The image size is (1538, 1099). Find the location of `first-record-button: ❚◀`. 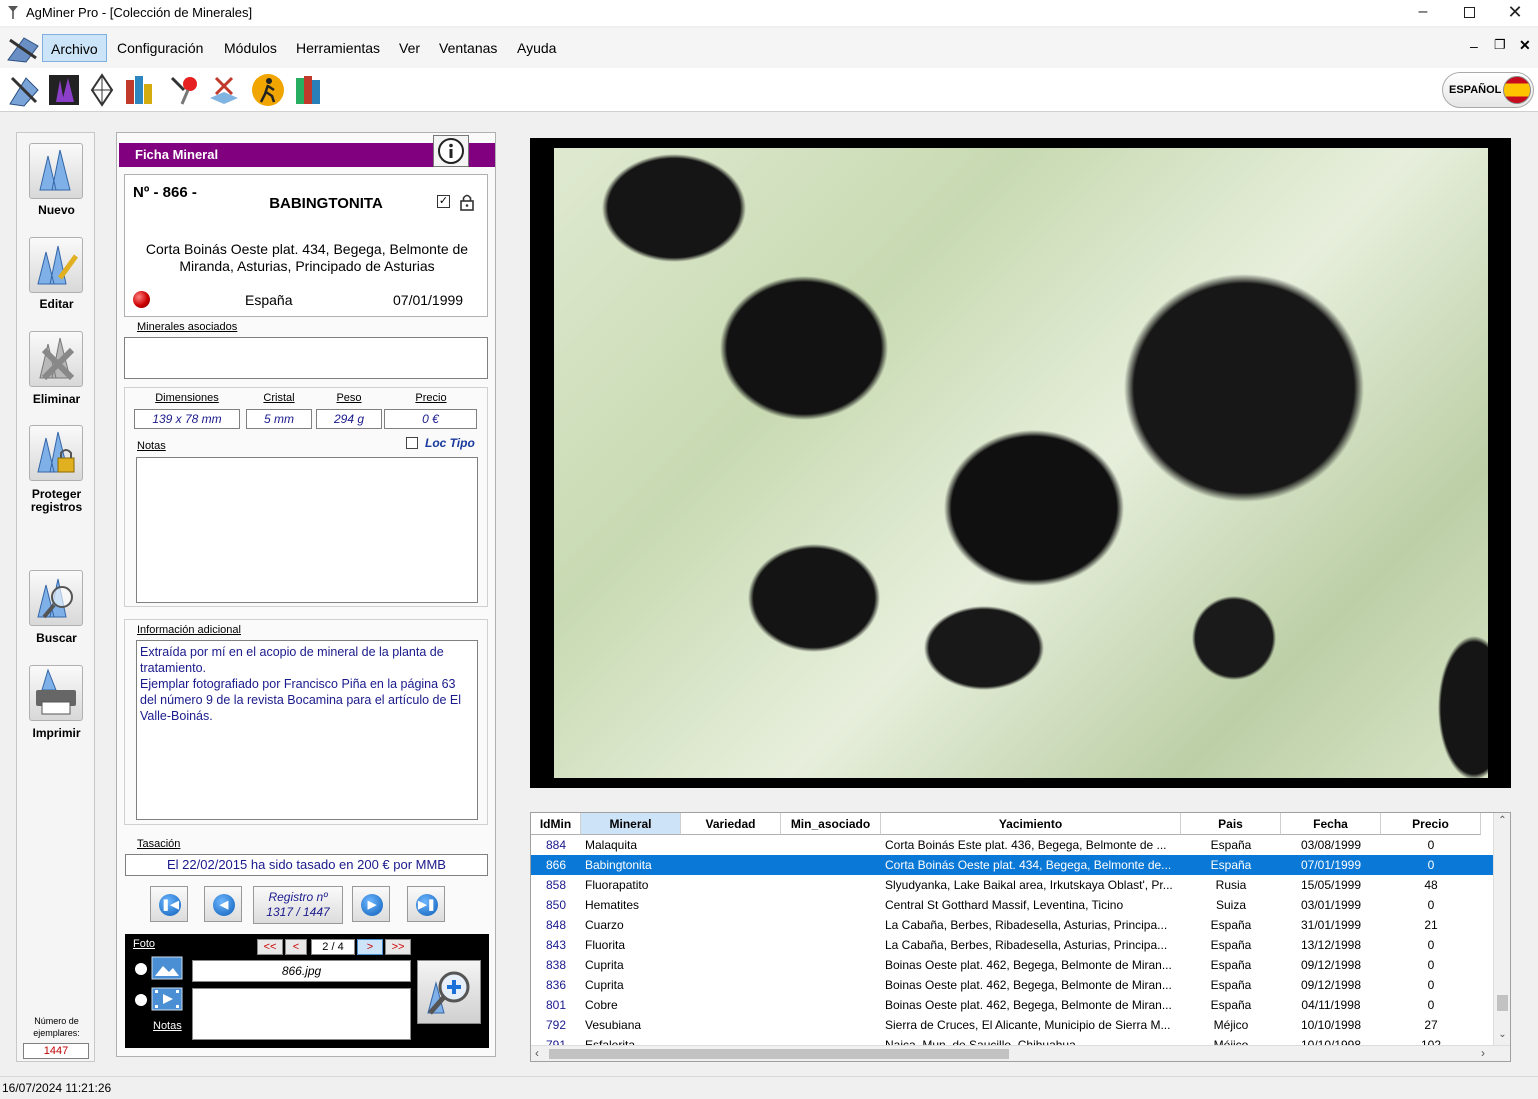

first-record-button: ❚◀ is located at coordinates (169, 904).